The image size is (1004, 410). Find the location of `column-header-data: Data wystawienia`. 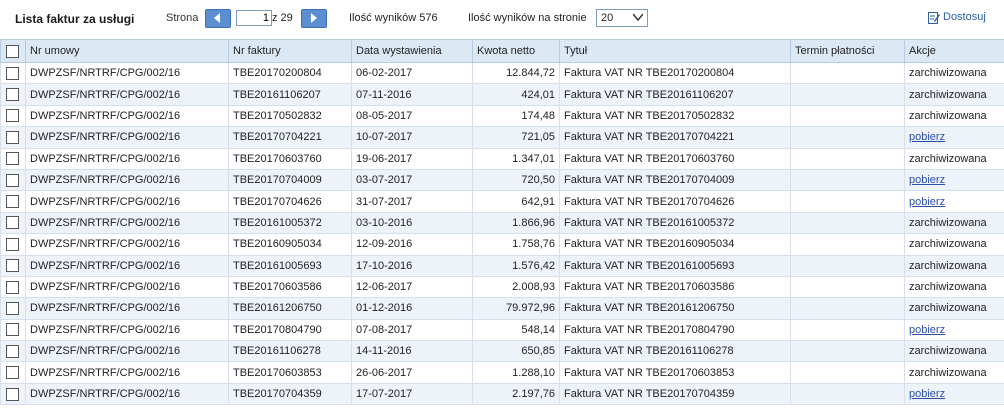

column-header-data: Data wystawienia is located at coordinates (412, 51).